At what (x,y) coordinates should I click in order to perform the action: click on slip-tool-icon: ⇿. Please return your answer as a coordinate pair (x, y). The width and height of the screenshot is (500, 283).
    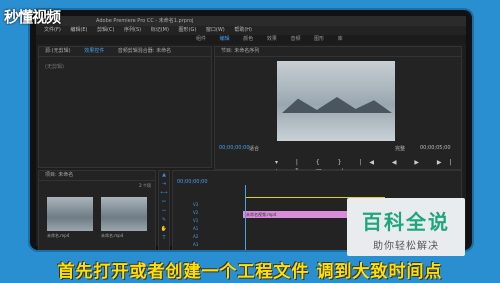
    Looking at the image, I should click on (164, 211).